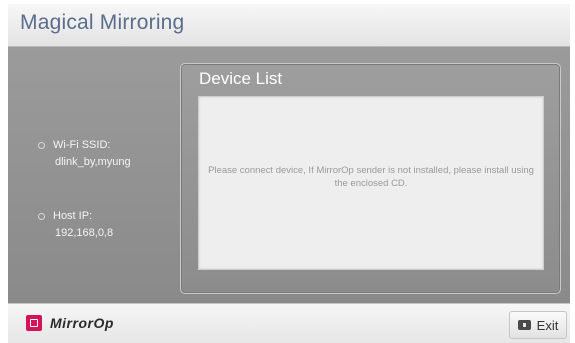 Image resolution: width=575 pixels, height=343 pixels. What do you see at coordinates (93, 162) in the screenshot?
I see `wifi-ssid-value: dlink_by,myung` at bounding box center [93, 162].